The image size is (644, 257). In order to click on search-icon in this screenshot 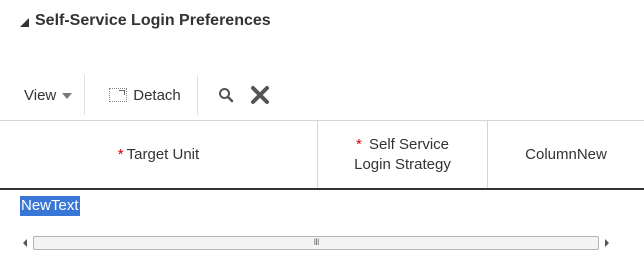, I will do `click(226, 95)`.